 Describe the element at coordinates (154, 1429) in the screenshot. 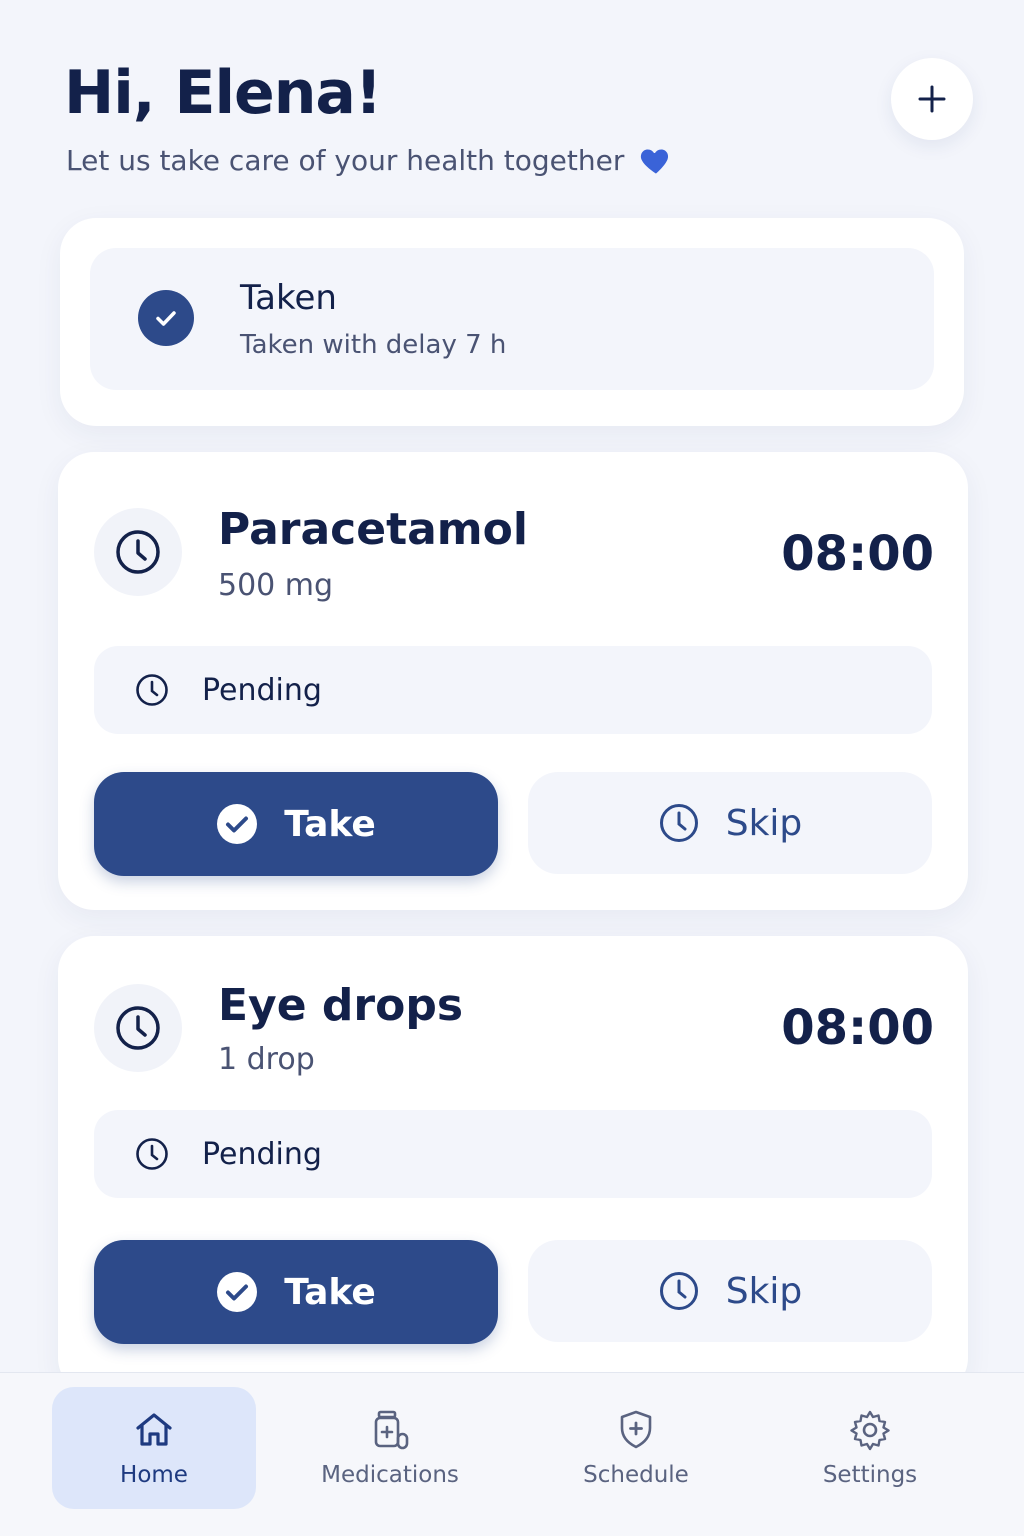

I see `home-icon` at that location.